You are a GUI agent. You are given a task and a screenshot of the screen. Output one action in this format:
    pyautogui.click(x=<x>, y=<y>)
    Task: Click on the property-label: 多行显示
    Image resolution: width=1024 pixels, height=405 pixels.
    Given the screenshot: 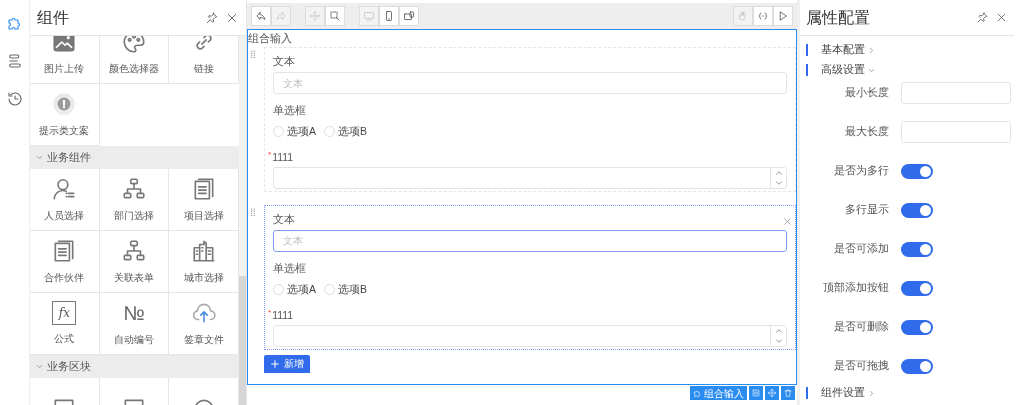 What is the action you would take?
    pyautogui.click(x=866, y=210)
    